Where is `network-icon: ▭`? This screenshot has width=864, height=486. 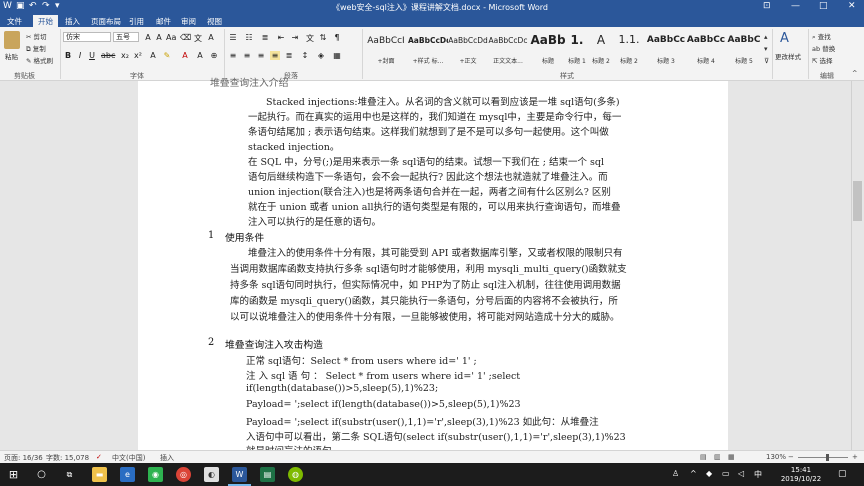 network-icon: ▭ is located at coordinates (726, 473).